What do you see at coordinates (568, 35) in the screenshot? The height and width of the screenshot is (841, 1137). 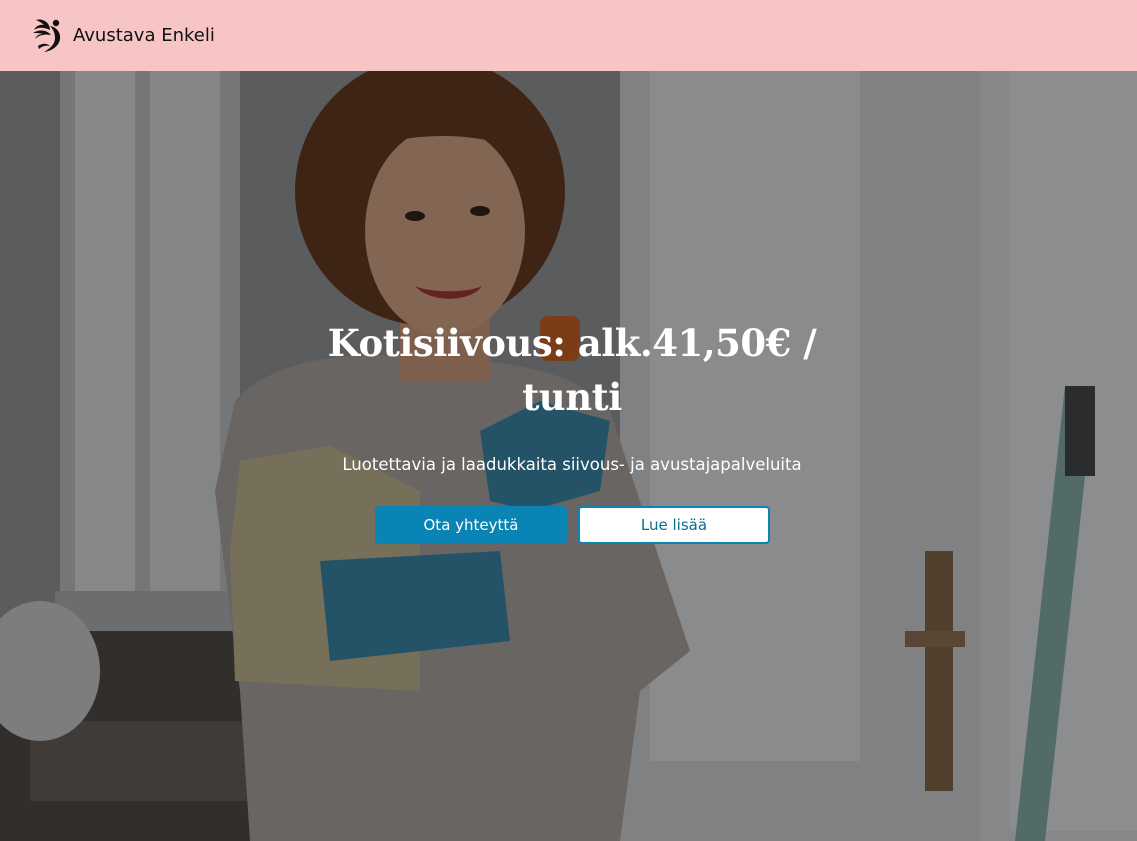 I see `site-header: Avustava Enkeli` at bounding box center [568, 35].